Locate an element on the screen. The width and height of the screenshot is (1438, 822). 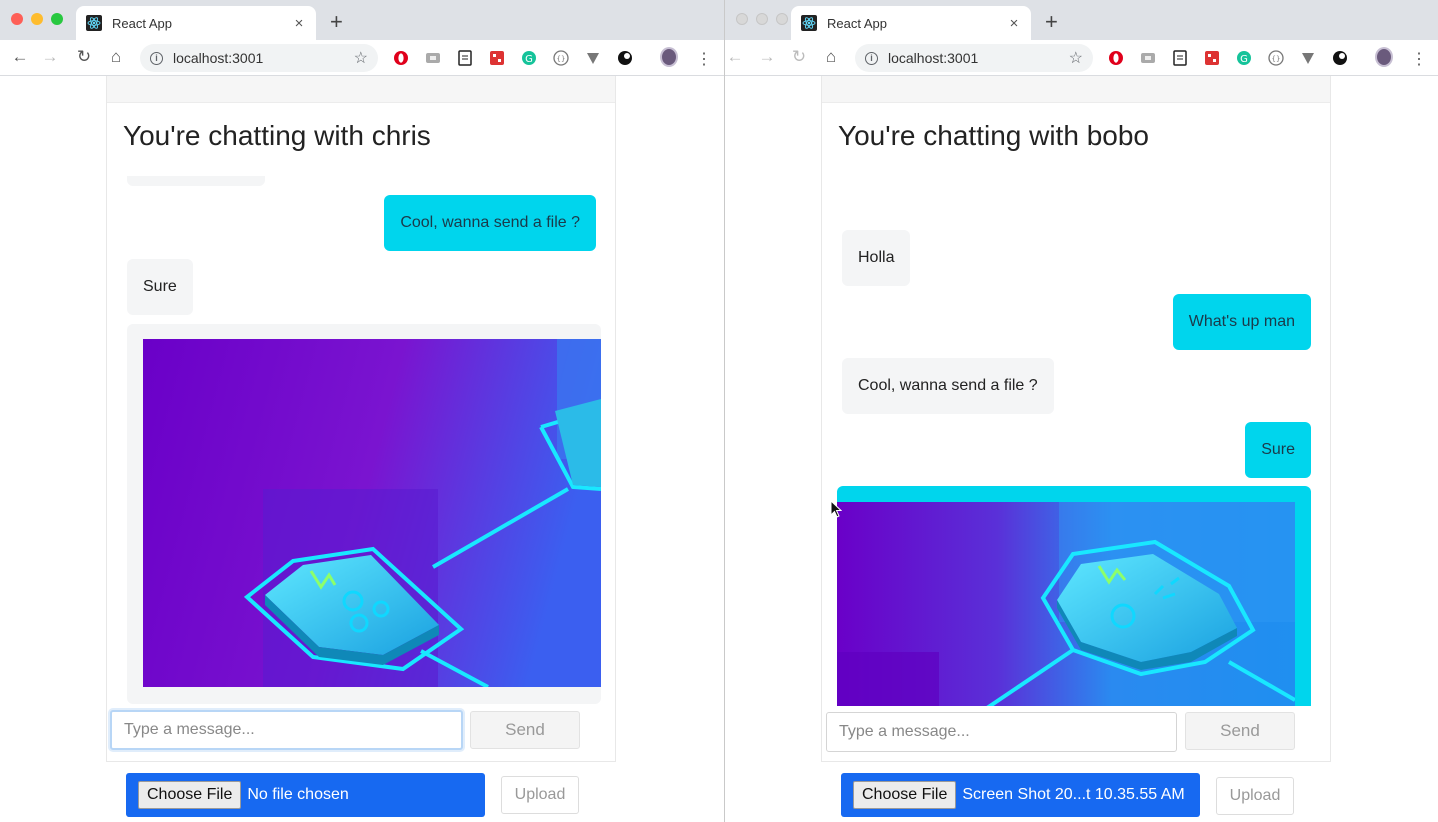
file-status-text: Screen Shot 20...t 10.35.55 AM is located at coordinates (1073, 794).